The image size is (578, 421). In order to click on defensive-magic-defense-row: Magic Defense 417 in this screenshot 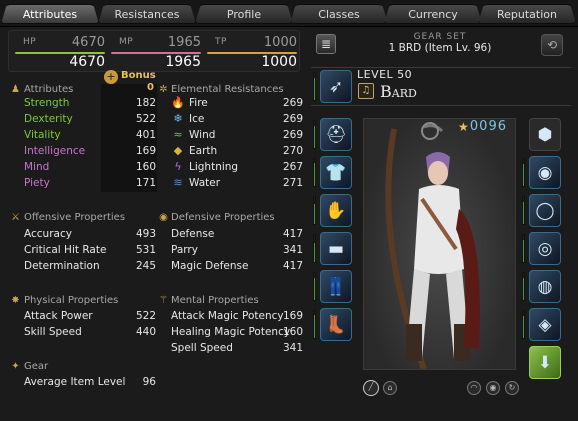, I will do `click(237, 266)`.